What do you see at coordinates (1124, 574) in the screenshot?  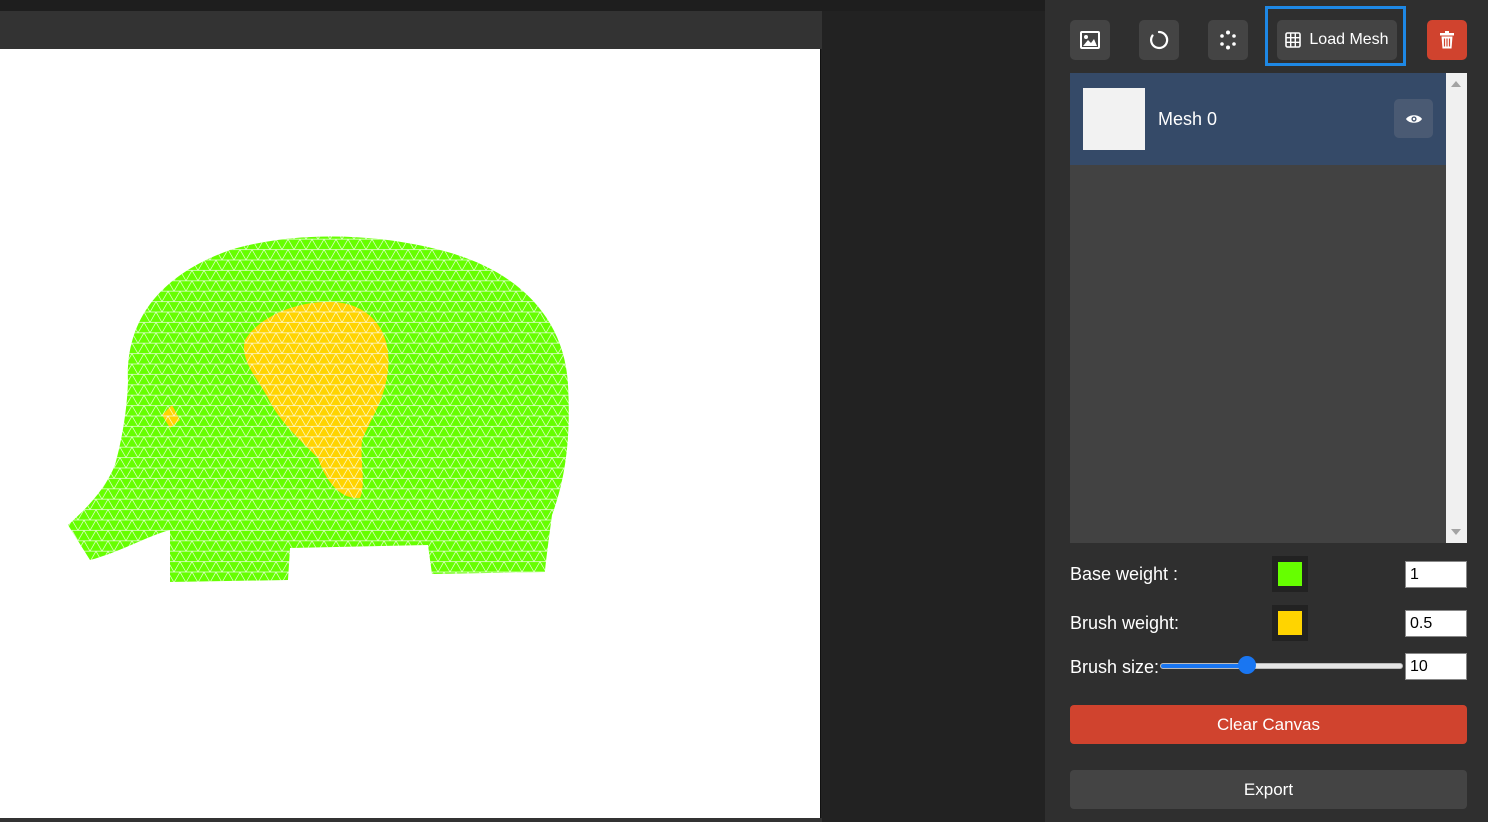 I see `base-weight-label: Base weight :` at bounding box center [1124, 574].